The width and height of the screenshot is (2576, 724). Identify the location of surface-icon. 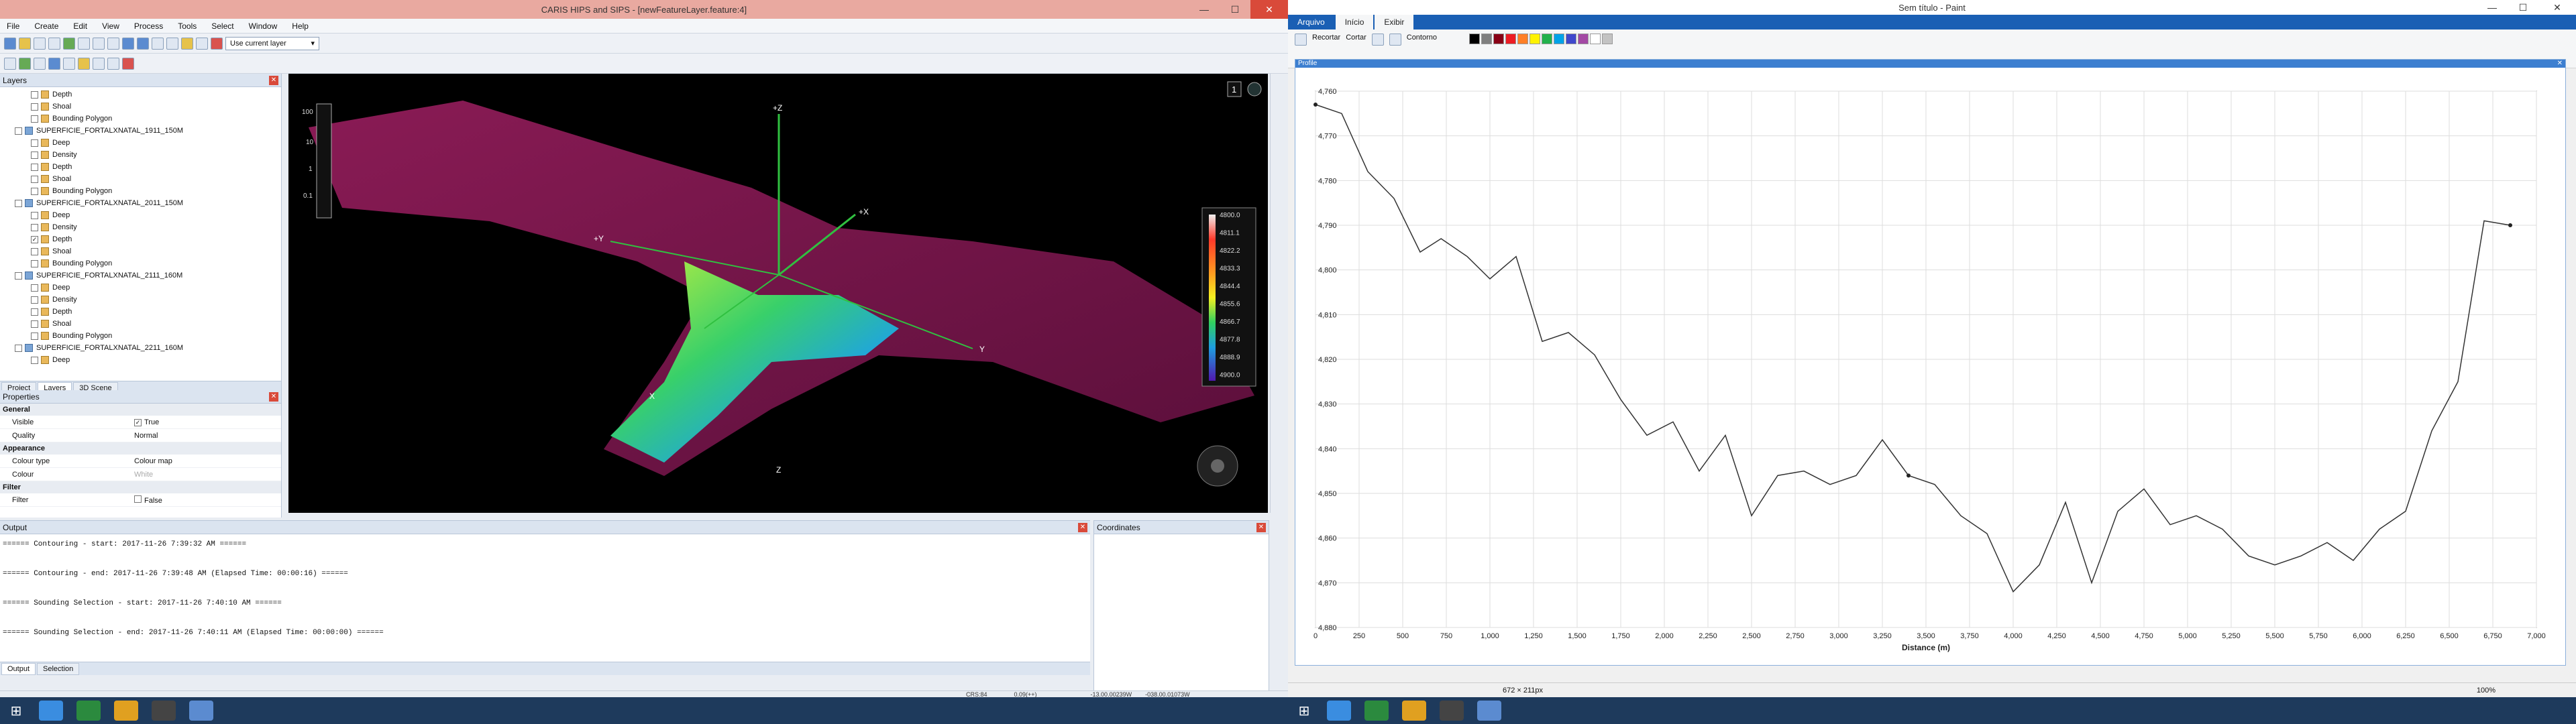
(54, 63).